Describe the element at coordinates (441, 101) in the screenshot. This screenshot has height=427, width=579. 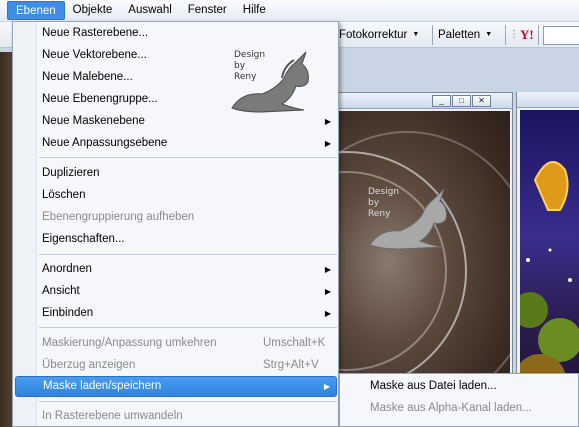
I see `minimize-icon: _` at that location.